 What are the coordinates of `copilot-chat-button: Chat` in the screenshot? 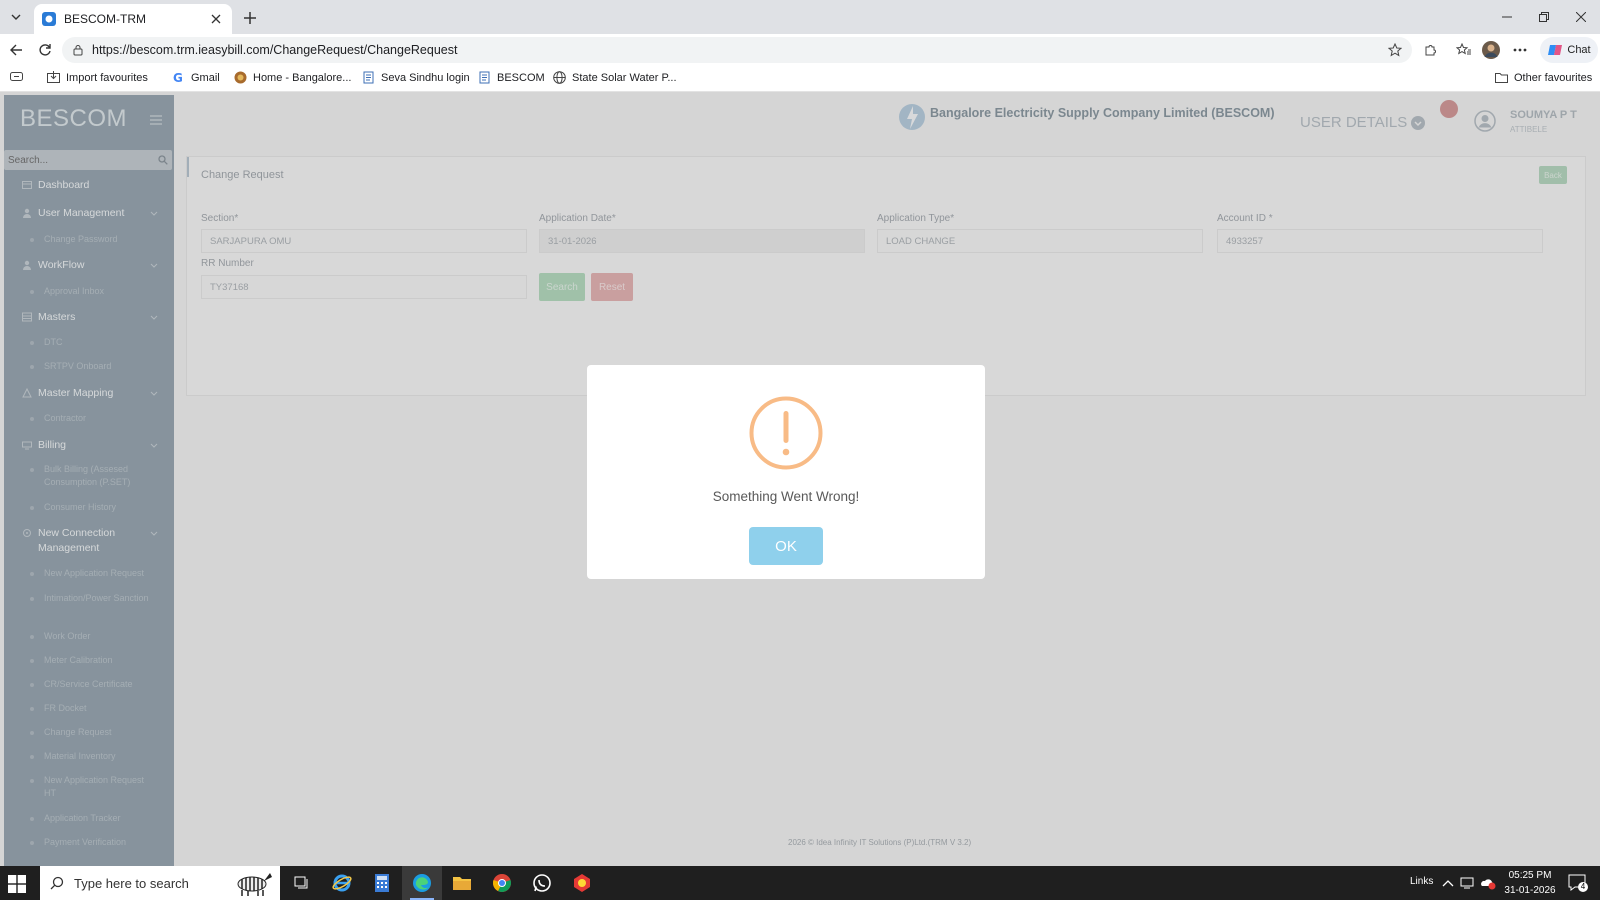 It's located at (1569, 50).